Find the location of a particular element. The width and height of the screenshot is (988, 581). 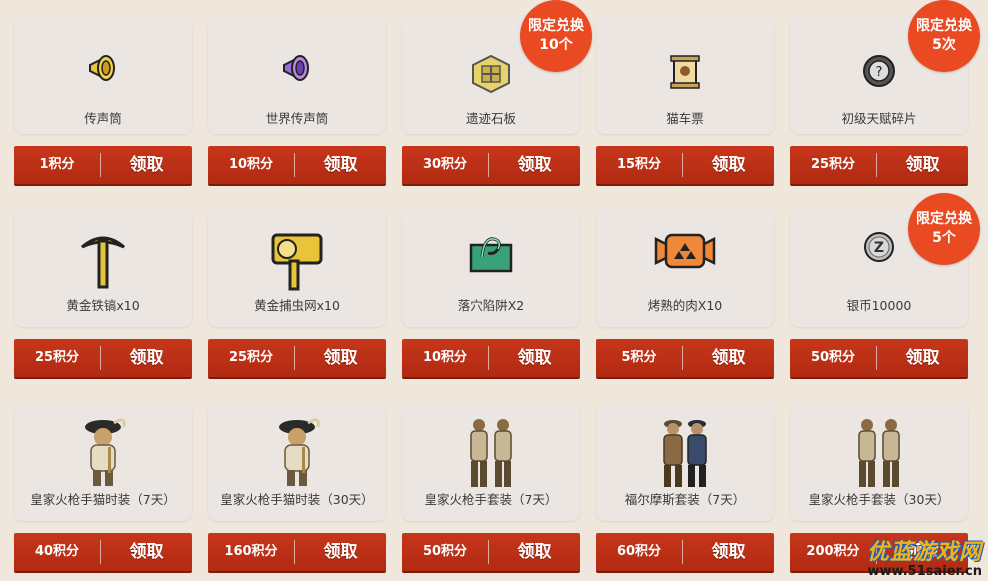

reward-card: 皇家火枪手套装（7天） is located at coordinates (491, 462).